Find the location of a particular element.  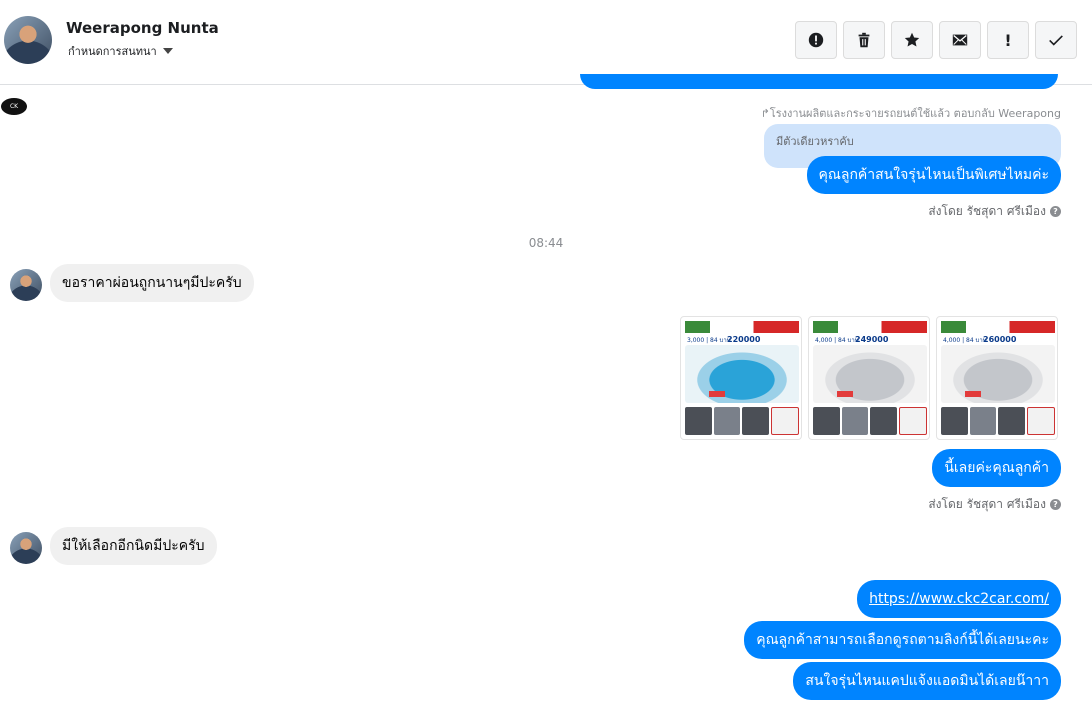

conversation-assign-label: กำหนดการสนทนา is located at coordinates (112, 51).